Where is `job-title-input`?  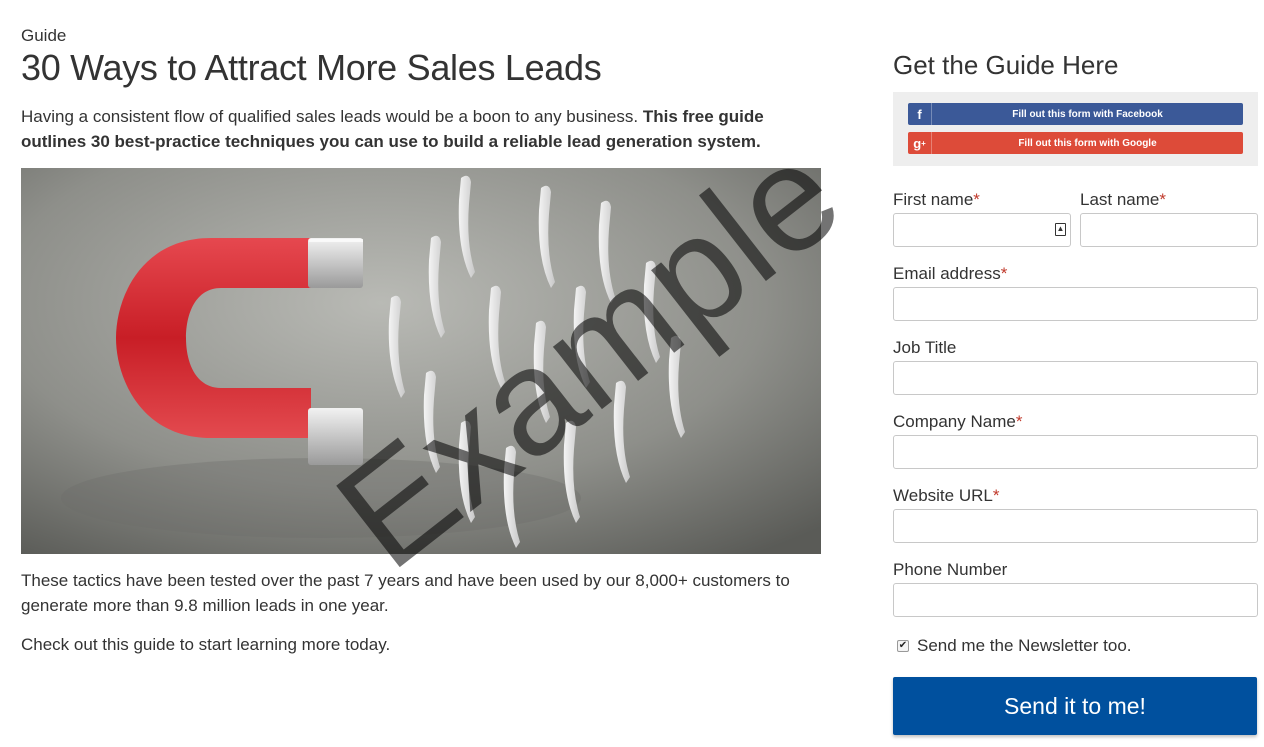 job-title-input is located at coordinates (1075, 378).